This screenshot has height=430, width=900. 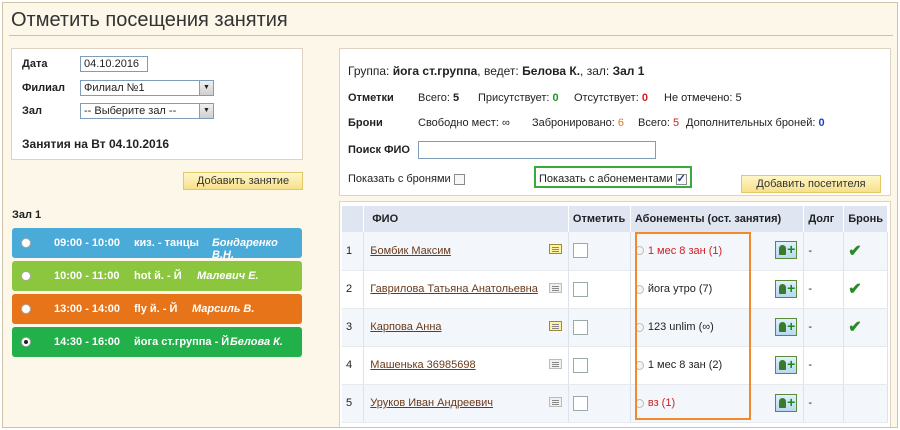 What do you see at coordinates (661, 403) in the screenshot?
I see `subscription-label: вз (1)` at bounding box center [661, 403].